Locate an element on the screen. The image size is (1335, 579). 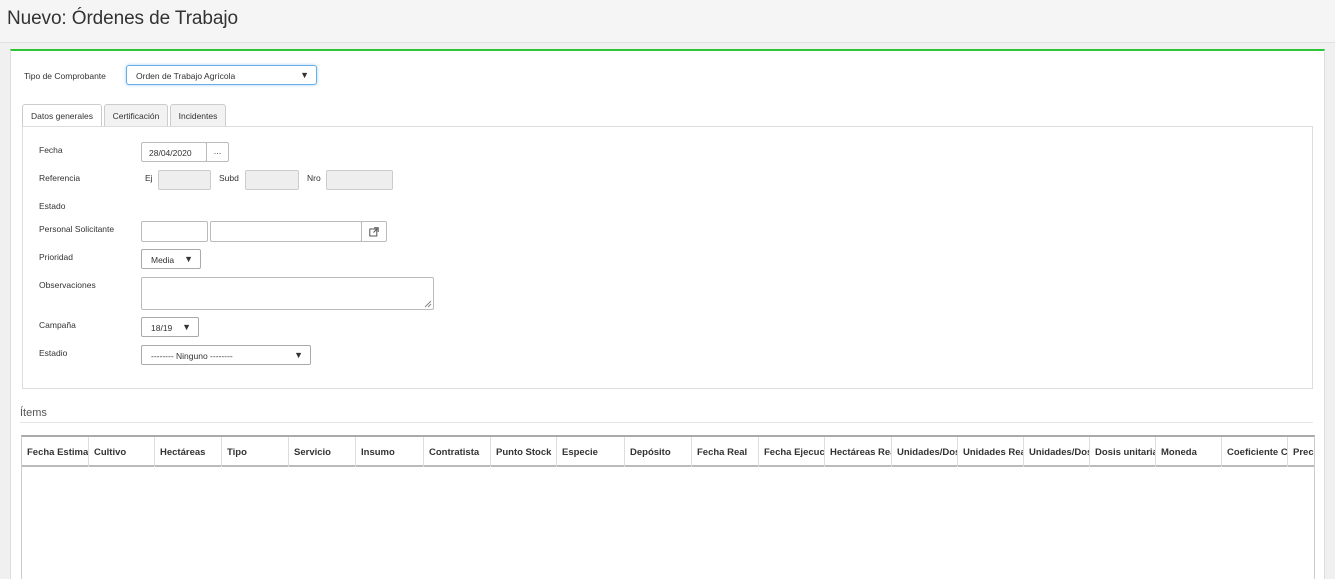
comprobante-value: Orden de Trabajo Agrícola is located at coordinates (186, 76).